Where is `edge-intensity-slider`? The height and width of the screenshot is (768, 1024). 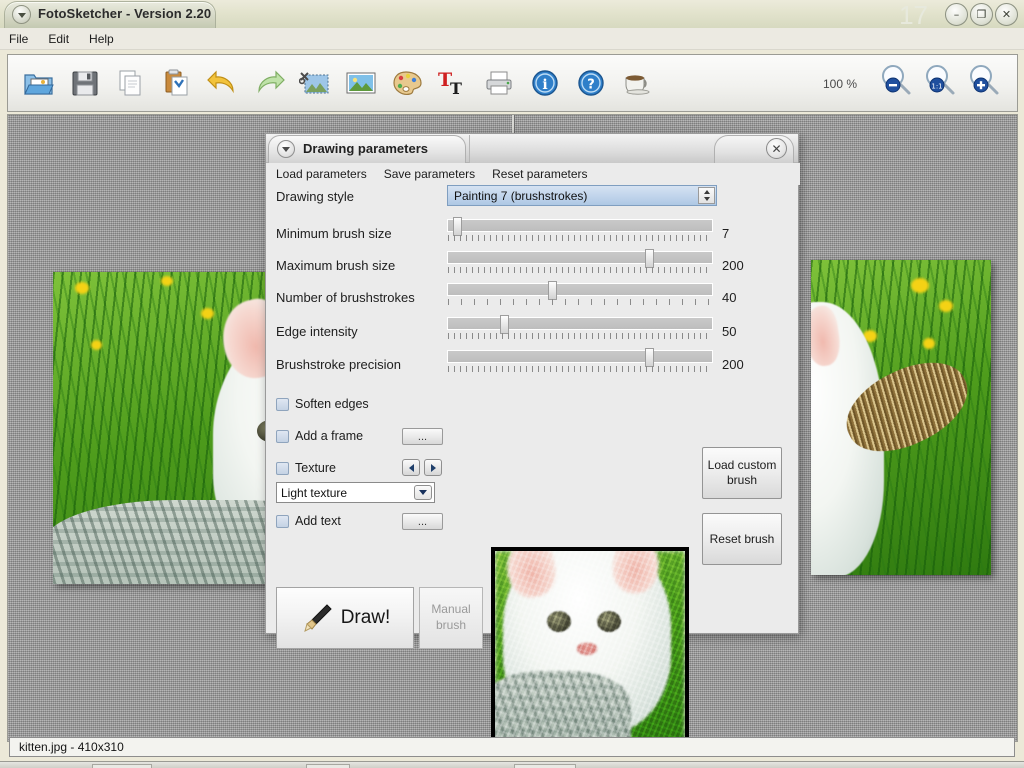
edge-intensity-slider is located at coordinates (580, 328).